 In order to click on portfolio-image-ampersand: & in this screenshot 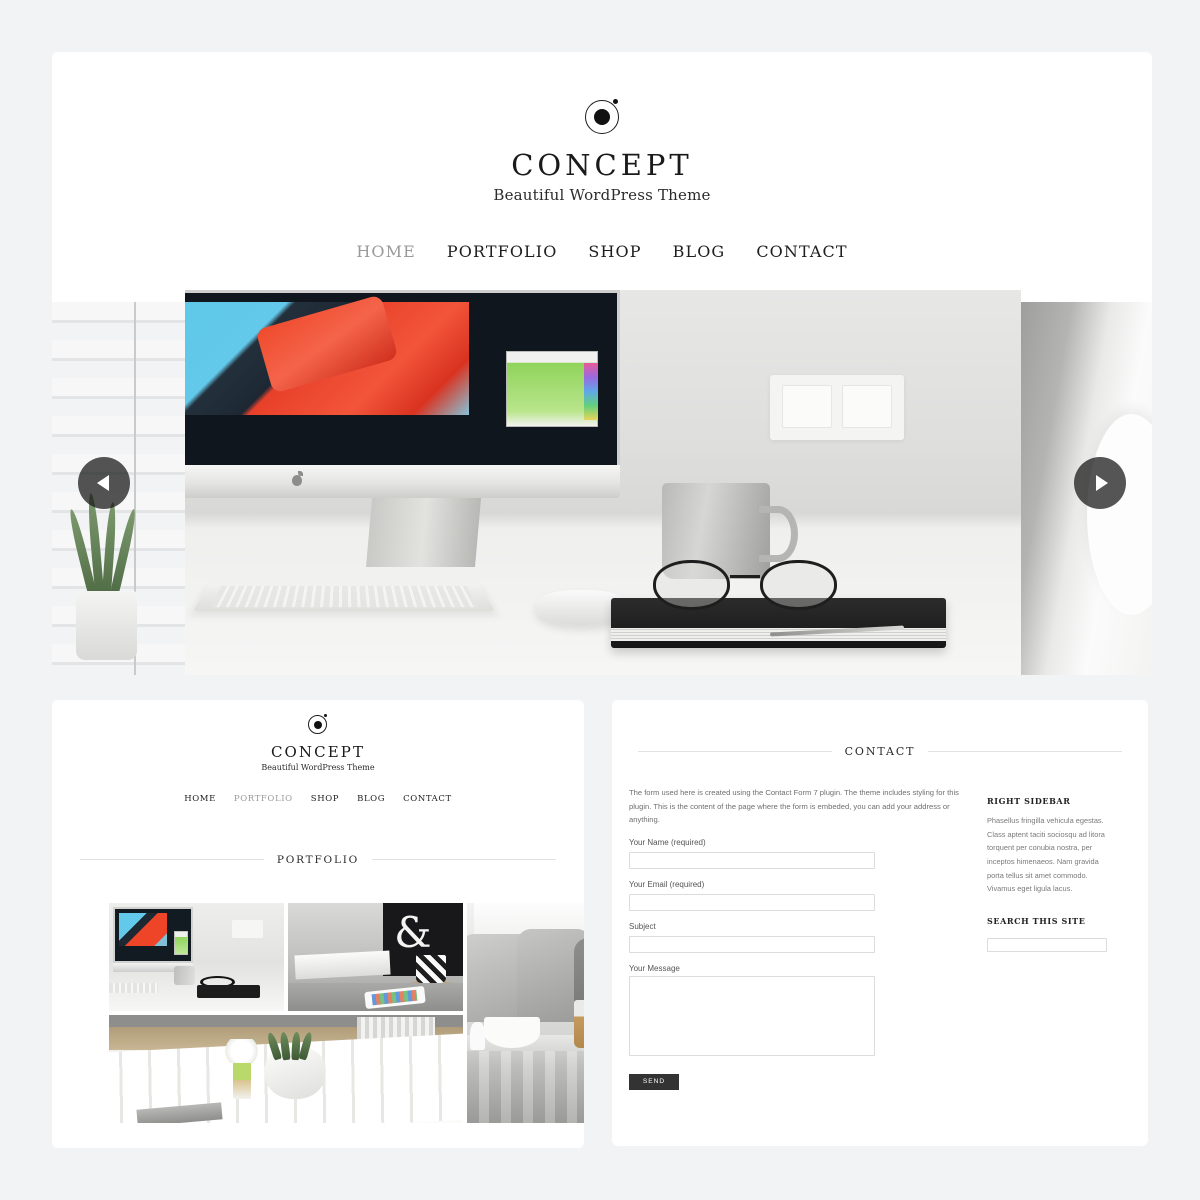, I will do `click(375, 957)`.